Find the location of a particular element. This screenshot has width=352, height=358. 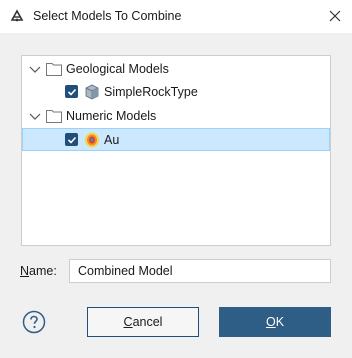

help-button is located at coordinates (34, 322).